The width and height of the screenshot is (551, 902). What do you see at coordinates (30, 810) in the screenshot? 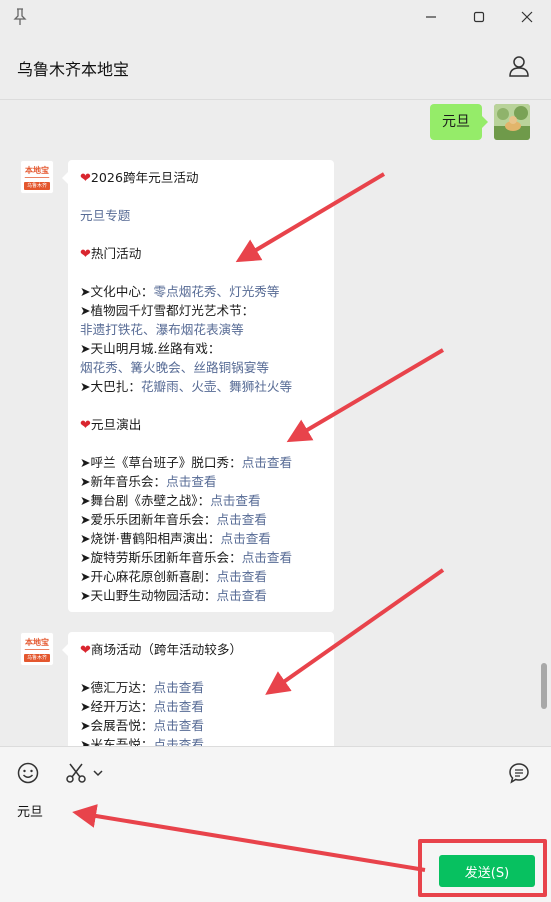
I see `message-input: 元旦` at bounding box center [30, 810].